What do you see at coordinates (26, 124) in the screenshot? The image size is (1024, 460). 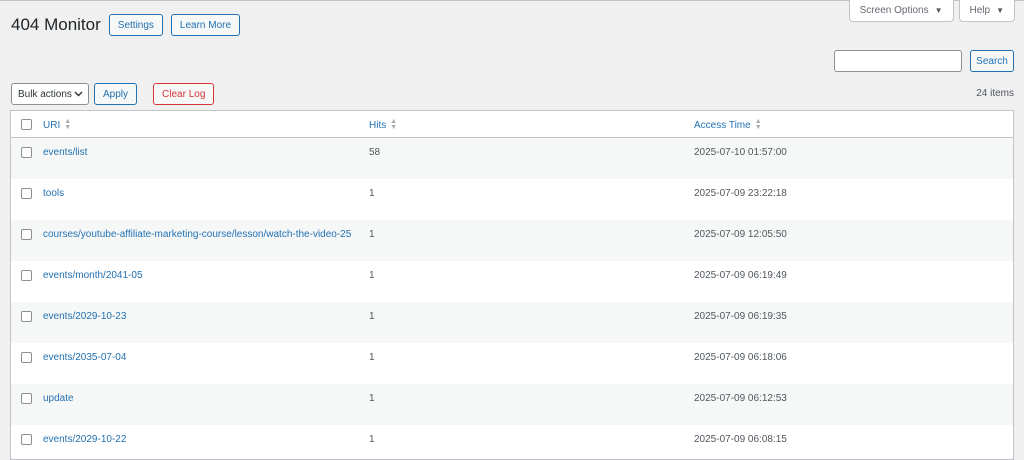 I see `select-all-checkbox` at bounding box center [26, 124].